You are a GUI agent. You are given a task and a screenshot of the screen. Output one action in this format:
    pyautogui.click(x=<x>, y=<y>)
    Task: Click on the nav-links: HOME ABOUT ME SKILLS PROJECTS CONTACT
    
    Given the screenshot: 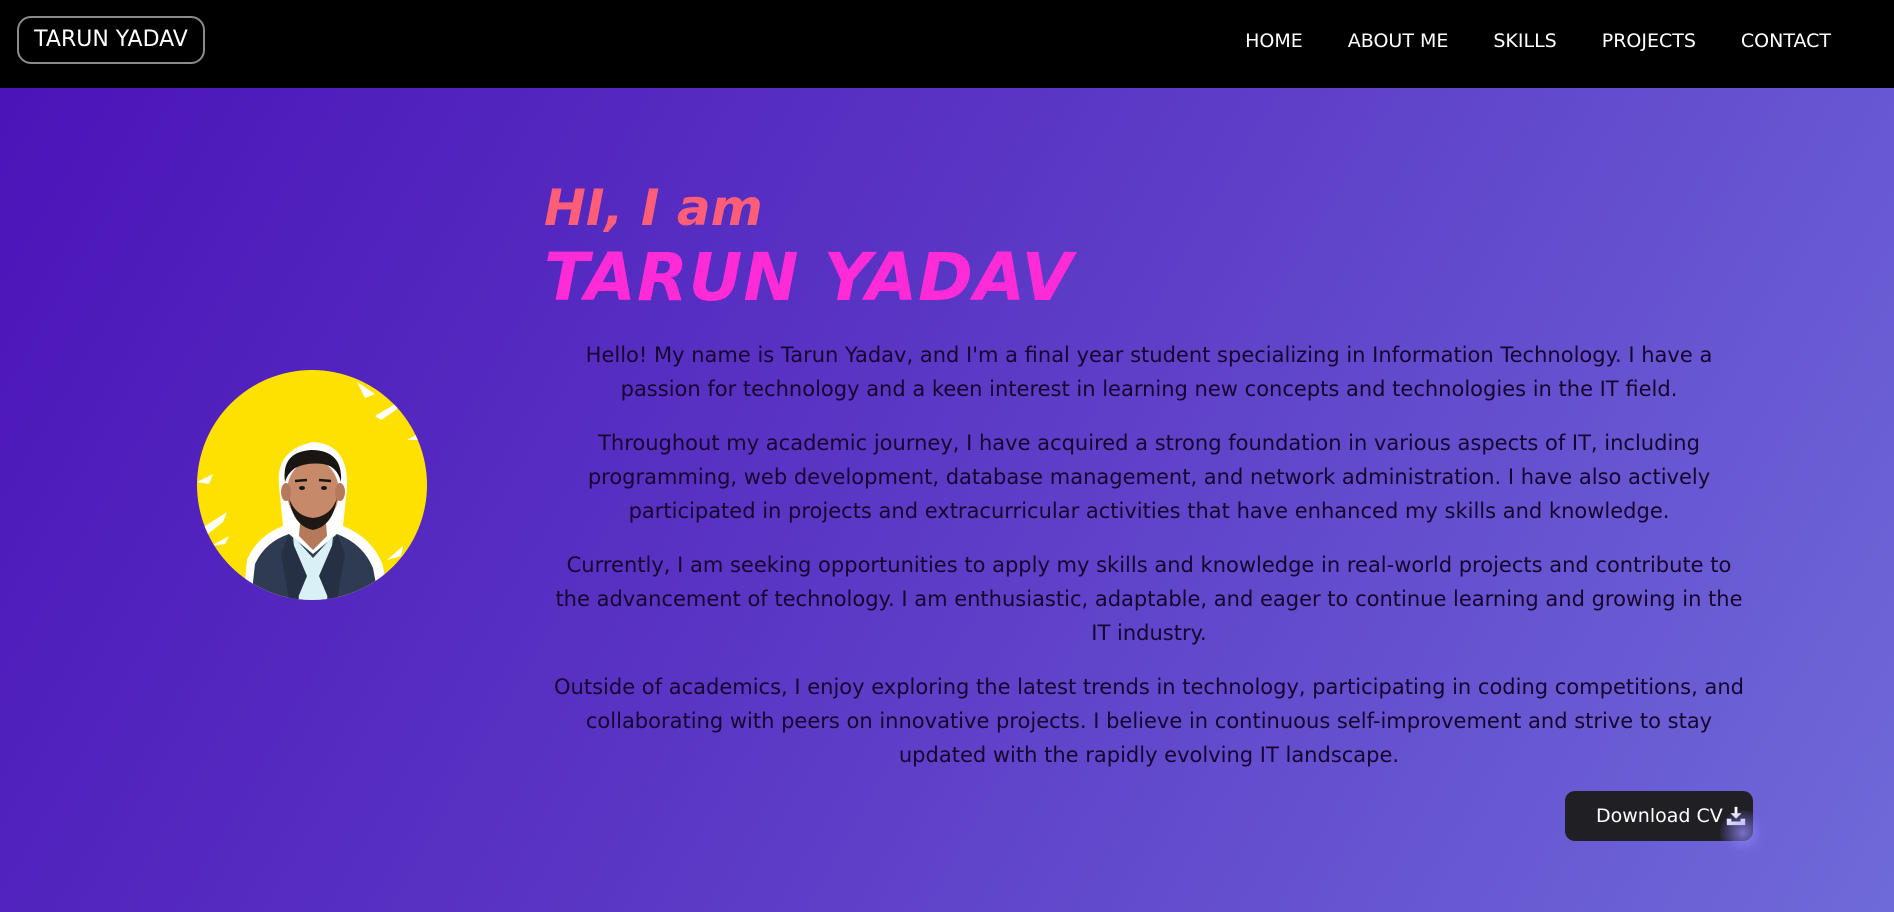 What is the action you would take?
    pyautogui.click(x=1538, y=41)
    